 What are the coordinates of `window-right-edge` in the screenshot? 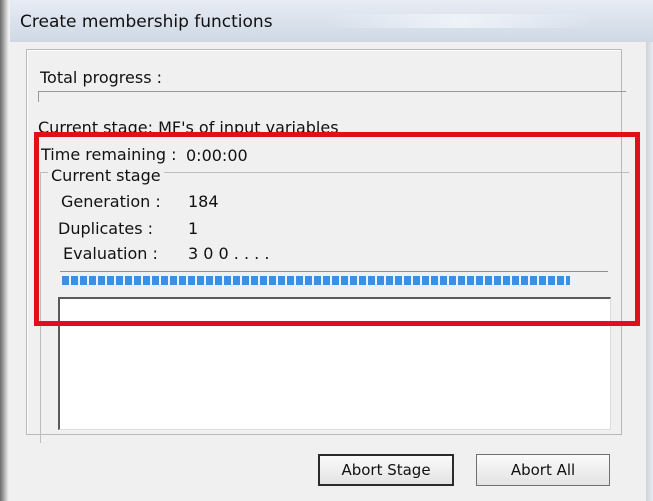 It's located at (649, 271).